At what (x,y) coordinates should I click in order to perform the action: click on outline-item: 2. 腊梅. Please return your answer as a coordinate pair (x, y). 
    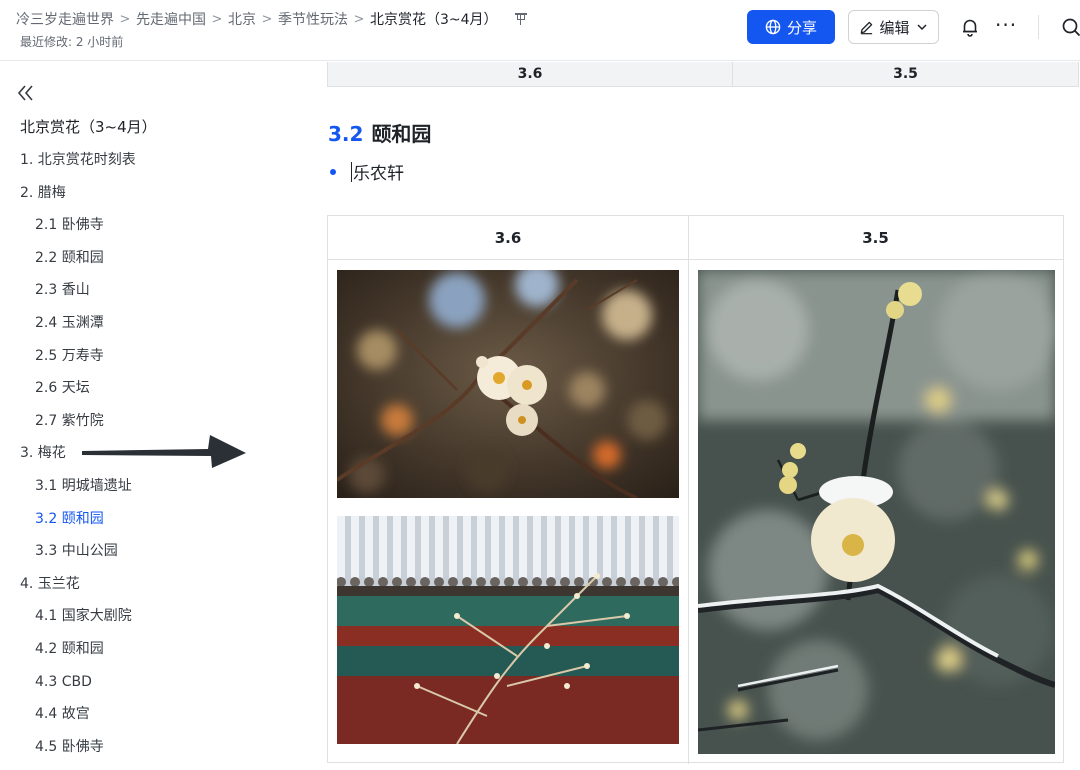
    Looking at the image, I should click on (43, 193).